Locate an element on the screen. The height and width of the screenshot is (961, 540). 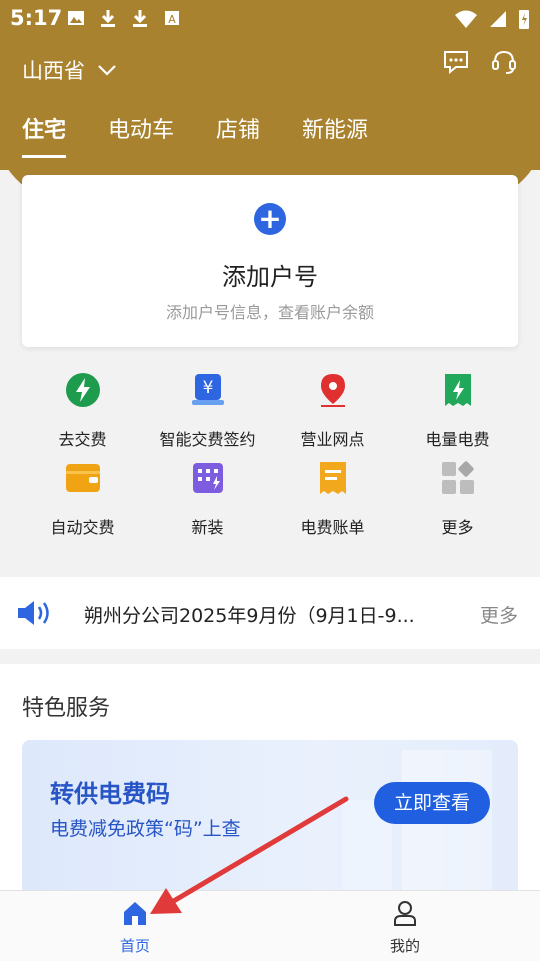
service-label: 去交费 is located at coordinates (82, 439).